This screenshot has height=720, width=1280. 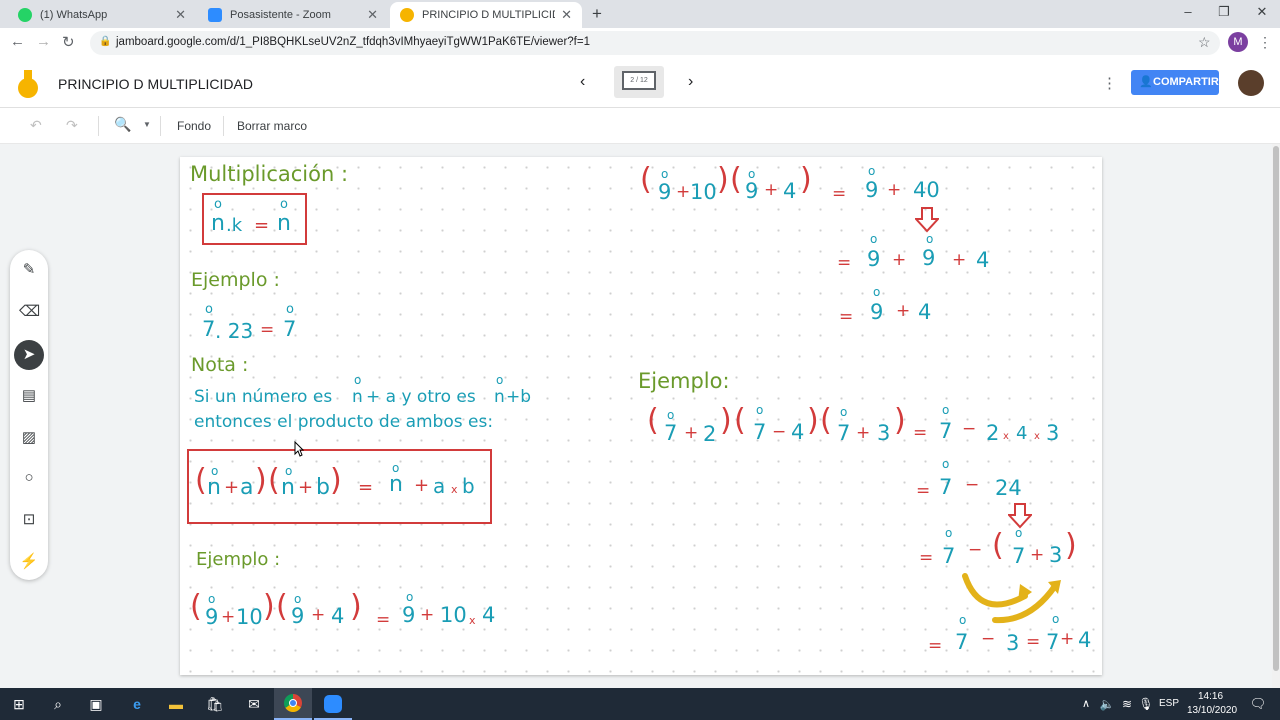 I want to click on frame-bar-button: 2 / 12, so click(x=639, y=82).